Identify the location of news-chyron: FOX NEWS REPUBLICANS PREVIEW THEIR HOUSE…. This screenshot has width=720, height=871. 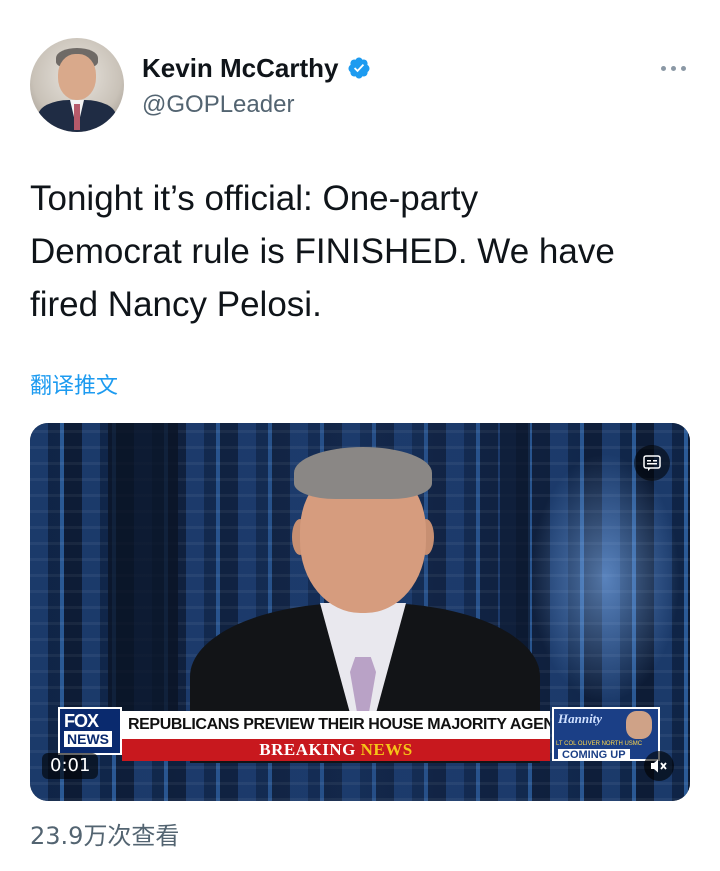
(360, 743).